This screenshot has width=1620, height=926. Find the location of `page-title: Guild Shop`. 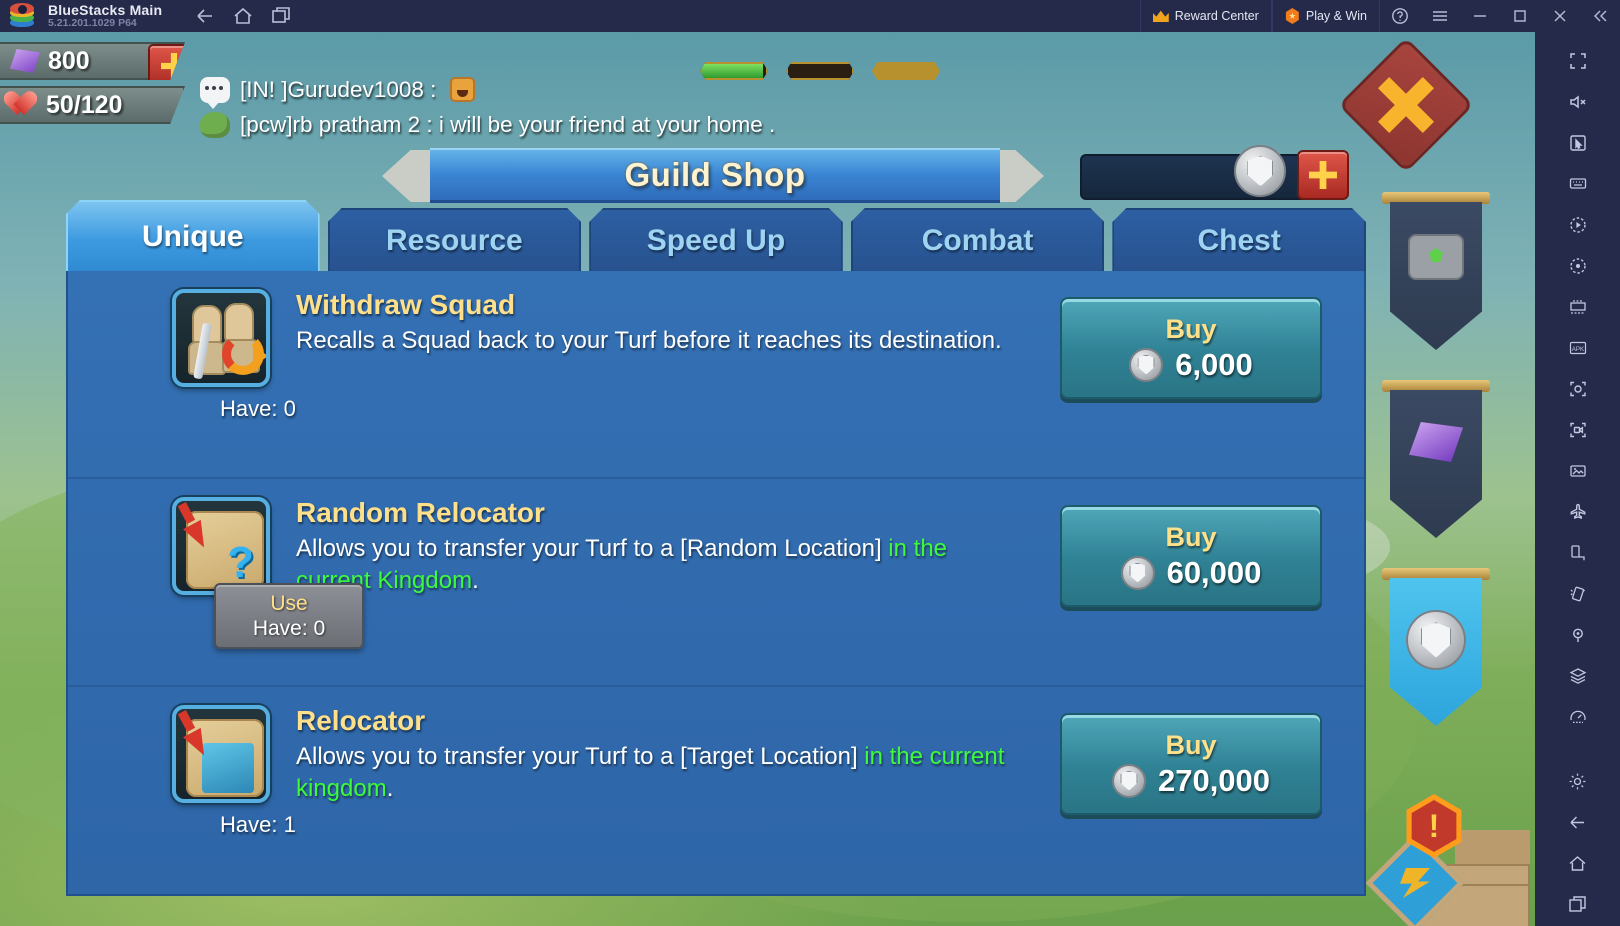

page-title: Guild Shop is located at coordinates (715, 174).